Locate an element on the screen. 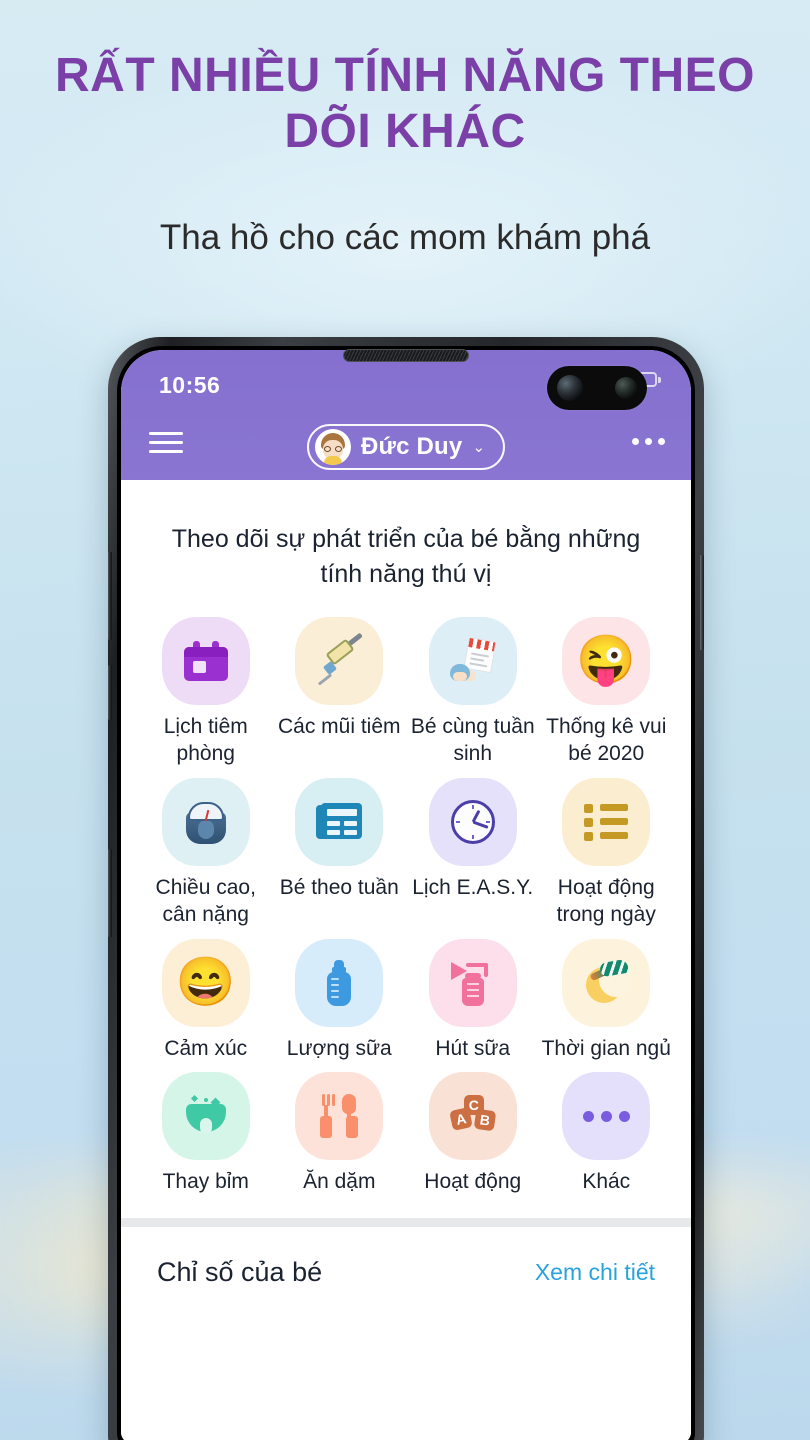 This screenshot has width=810, height=1440. diaper-icon is located at coordinates (206, 1115).